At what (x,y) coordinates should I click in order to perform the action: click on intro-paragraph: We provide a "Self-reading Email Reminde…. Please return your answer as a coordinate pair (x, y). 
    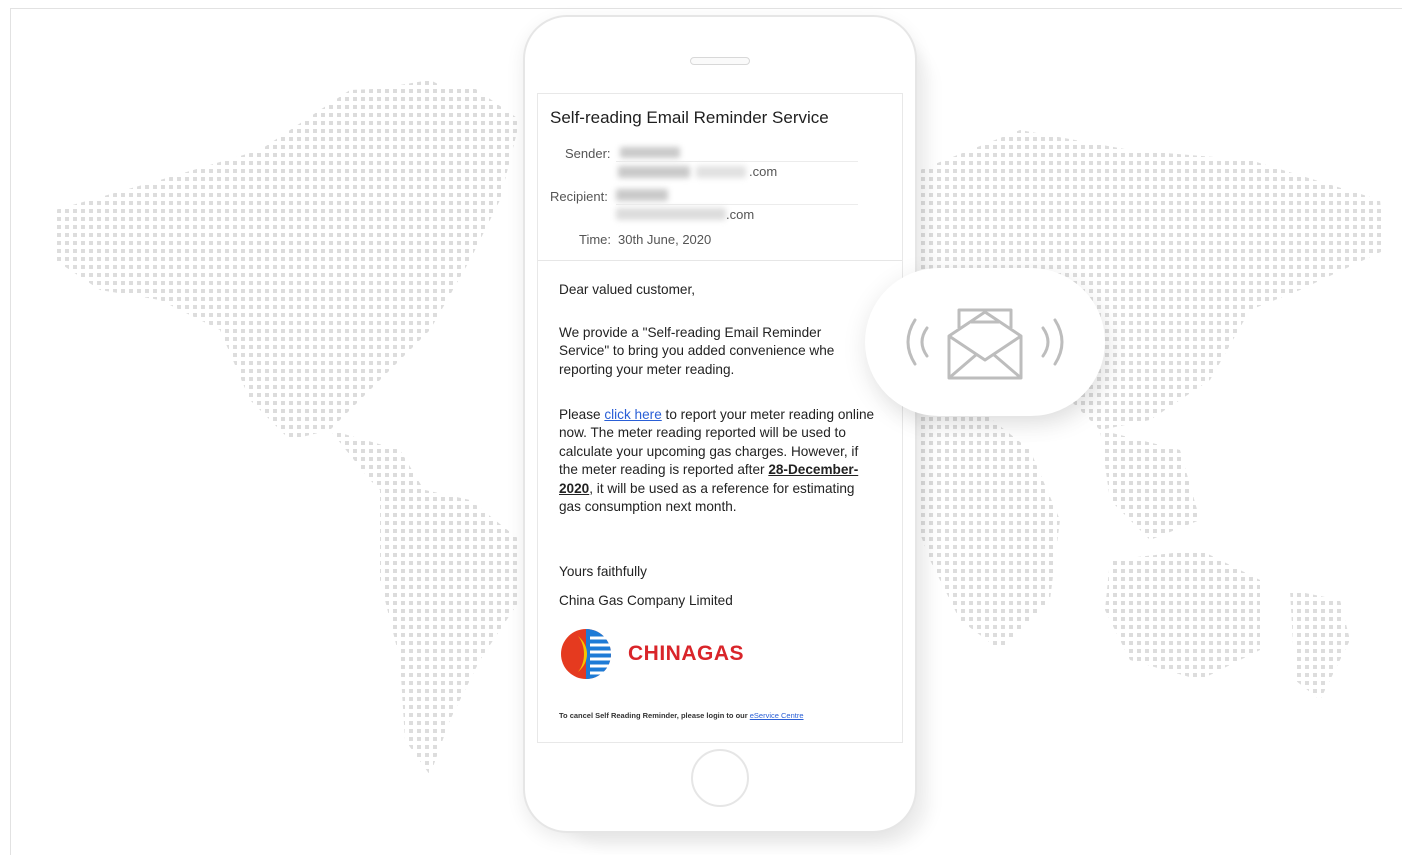
    Looking at the image, I should click on (697, 351).